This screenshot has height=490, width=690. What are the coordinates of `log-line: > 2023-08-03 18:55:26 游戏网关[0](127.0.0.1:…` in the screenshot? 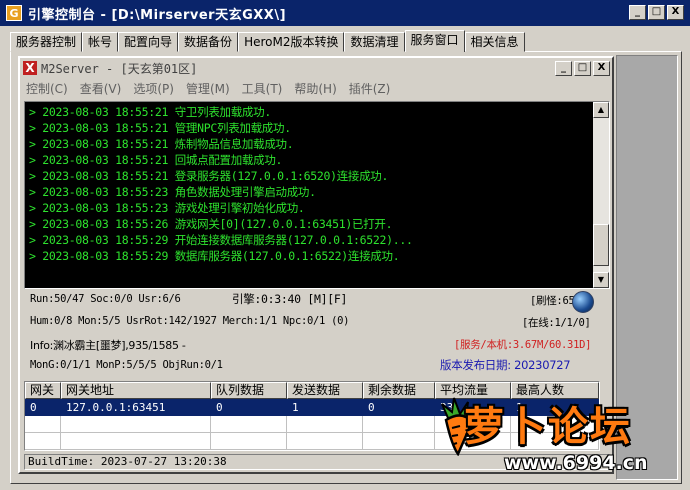 It's located at (211, 224).